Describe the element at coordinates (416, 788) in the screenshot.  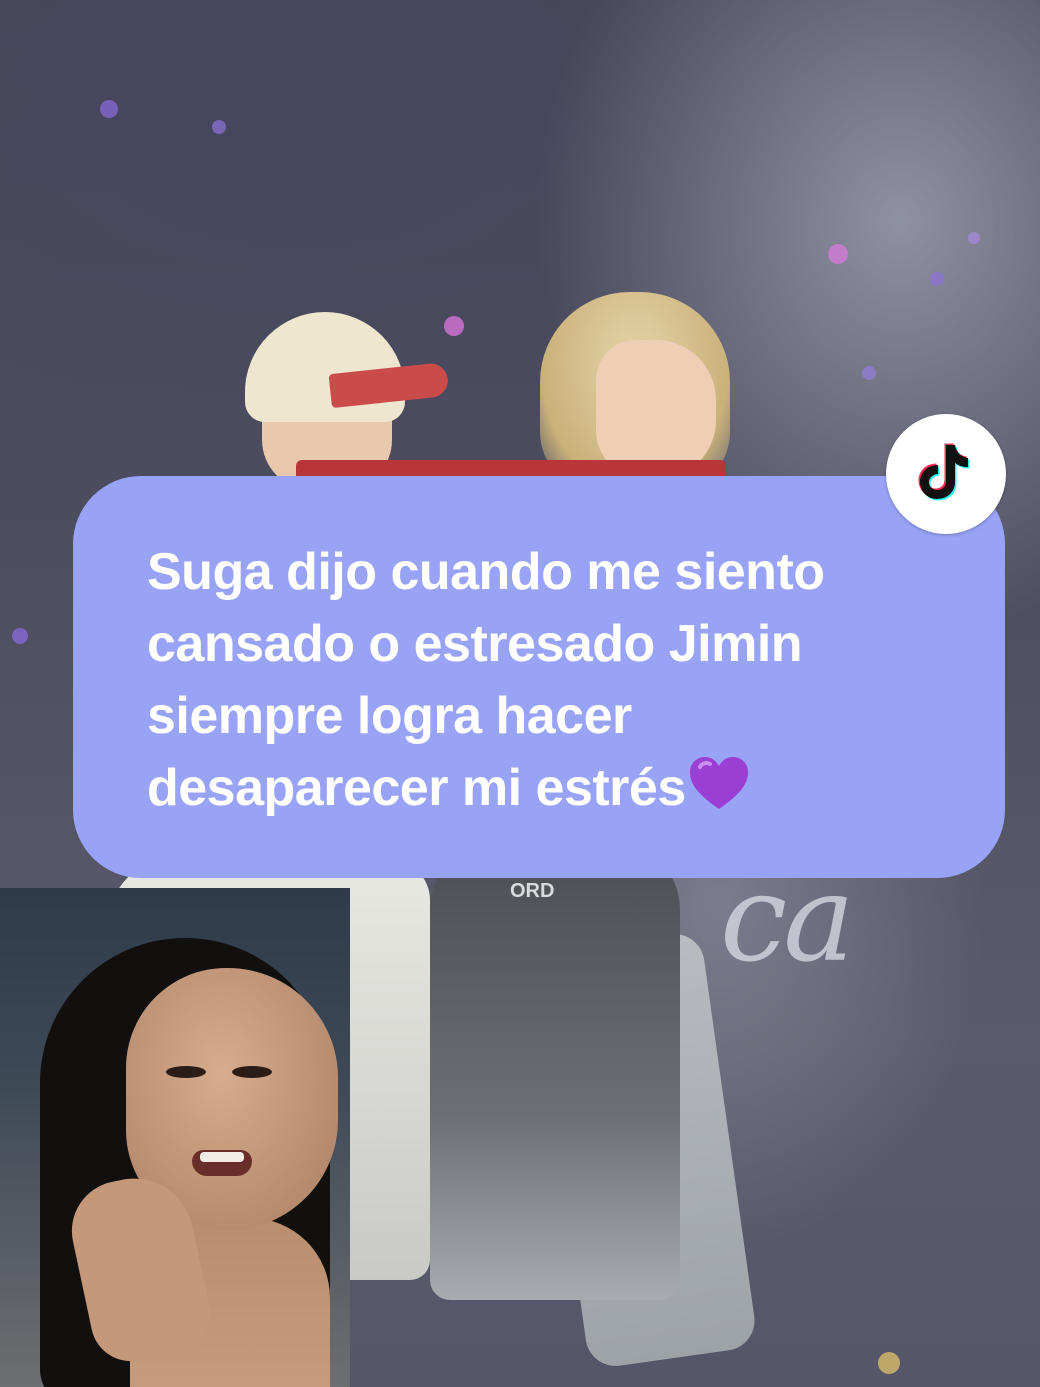
I see `caption-line: desaparecer mi estrés` at that location.